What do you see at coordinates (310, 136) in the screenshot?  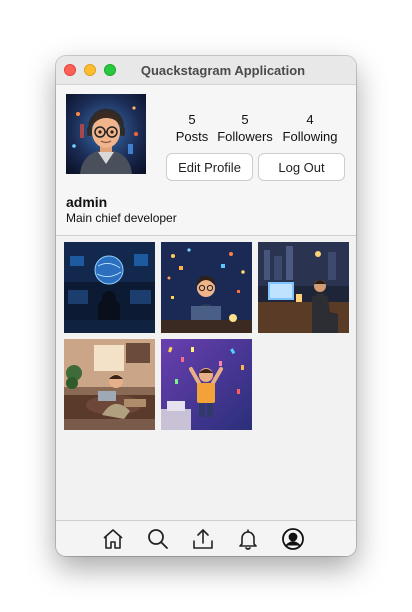 I see `following-label: Following` at bounding box center [310, 136].